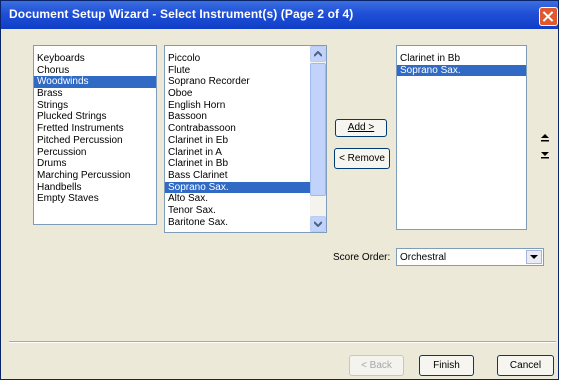  What do you see at coordinates (245, 176) in the screenshot?
I see `instrument-list-item: Bass Clarinet` at bounding box center [245, 176].